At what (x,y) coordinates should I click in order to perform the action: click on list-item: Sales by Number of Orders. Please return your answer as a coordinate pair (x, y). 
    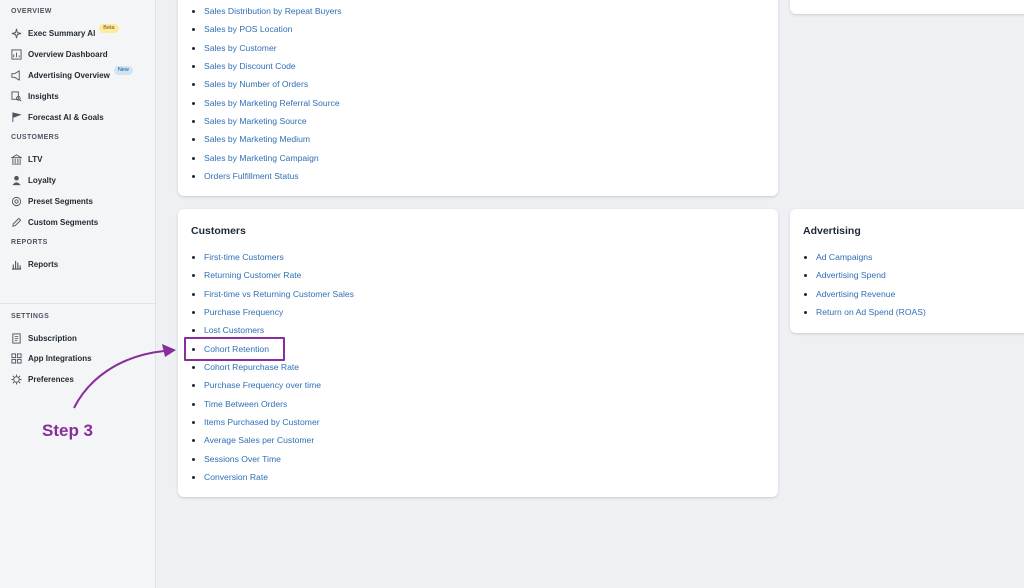
    Looking at the image, I should click on (273, 84).